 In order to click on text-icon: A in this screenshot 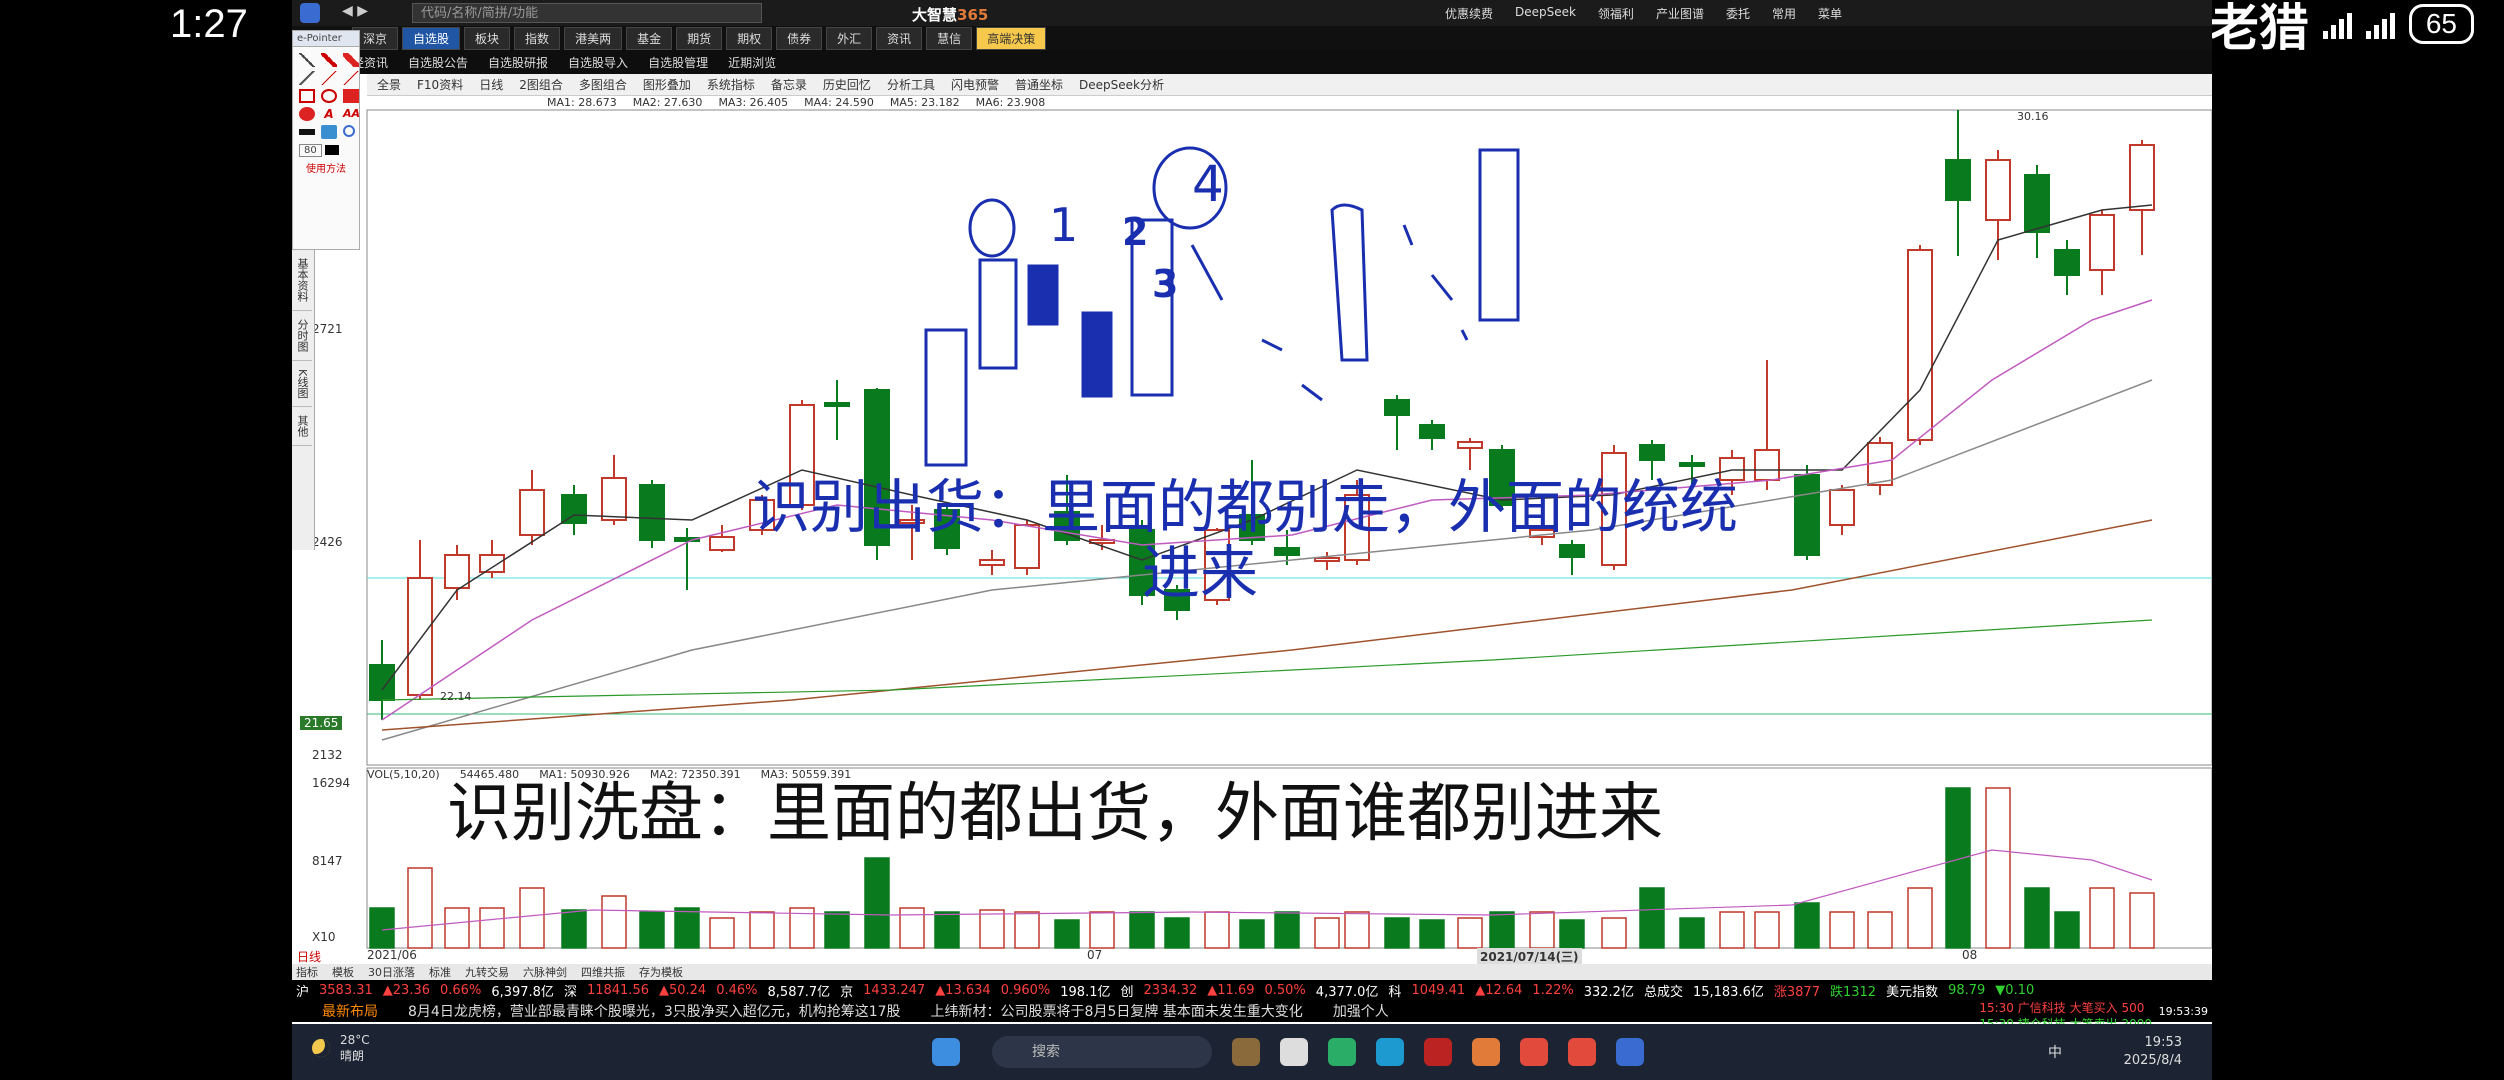, I will do `click(329, 114)`.